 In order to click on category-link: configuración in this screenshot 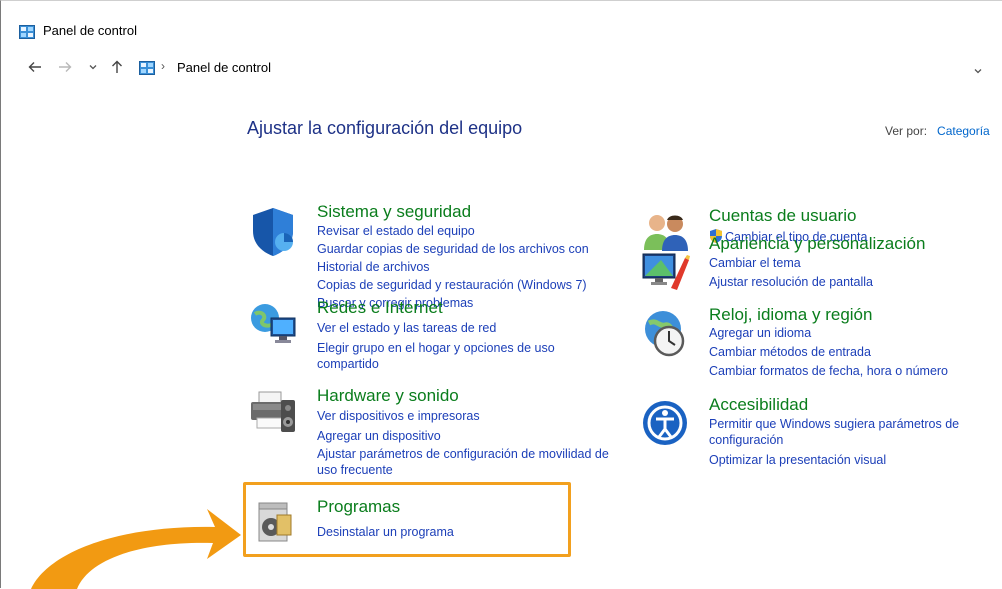, I will do `click(746, 440)`.